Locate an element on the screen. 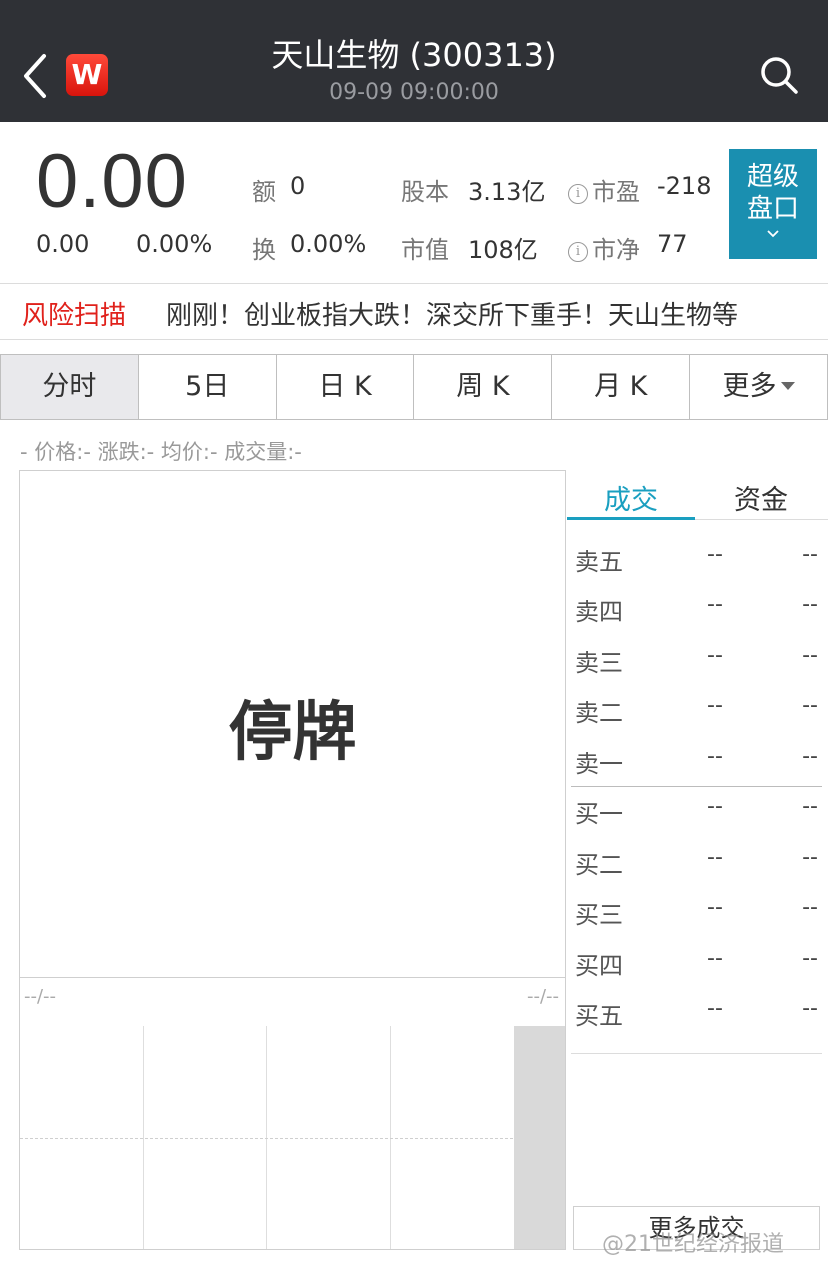  search-button is located at coordinates (779, 75).